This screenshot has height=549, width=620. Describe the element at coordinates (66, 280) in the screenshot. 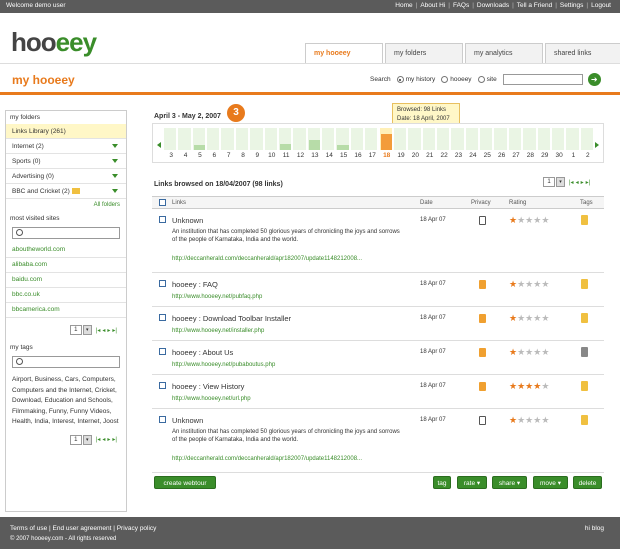

I see `site-link: baidu.com` at that location.